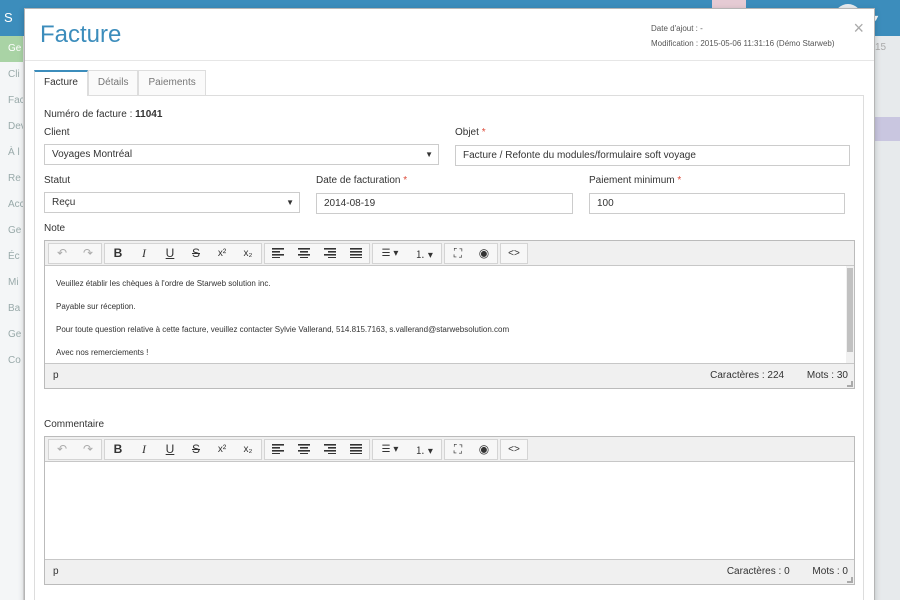 This screenshot has height=600, width=900. Describe the element at coordinates (11, 309) in the screenshot. I see `sidebar-item: Ba` at that location.